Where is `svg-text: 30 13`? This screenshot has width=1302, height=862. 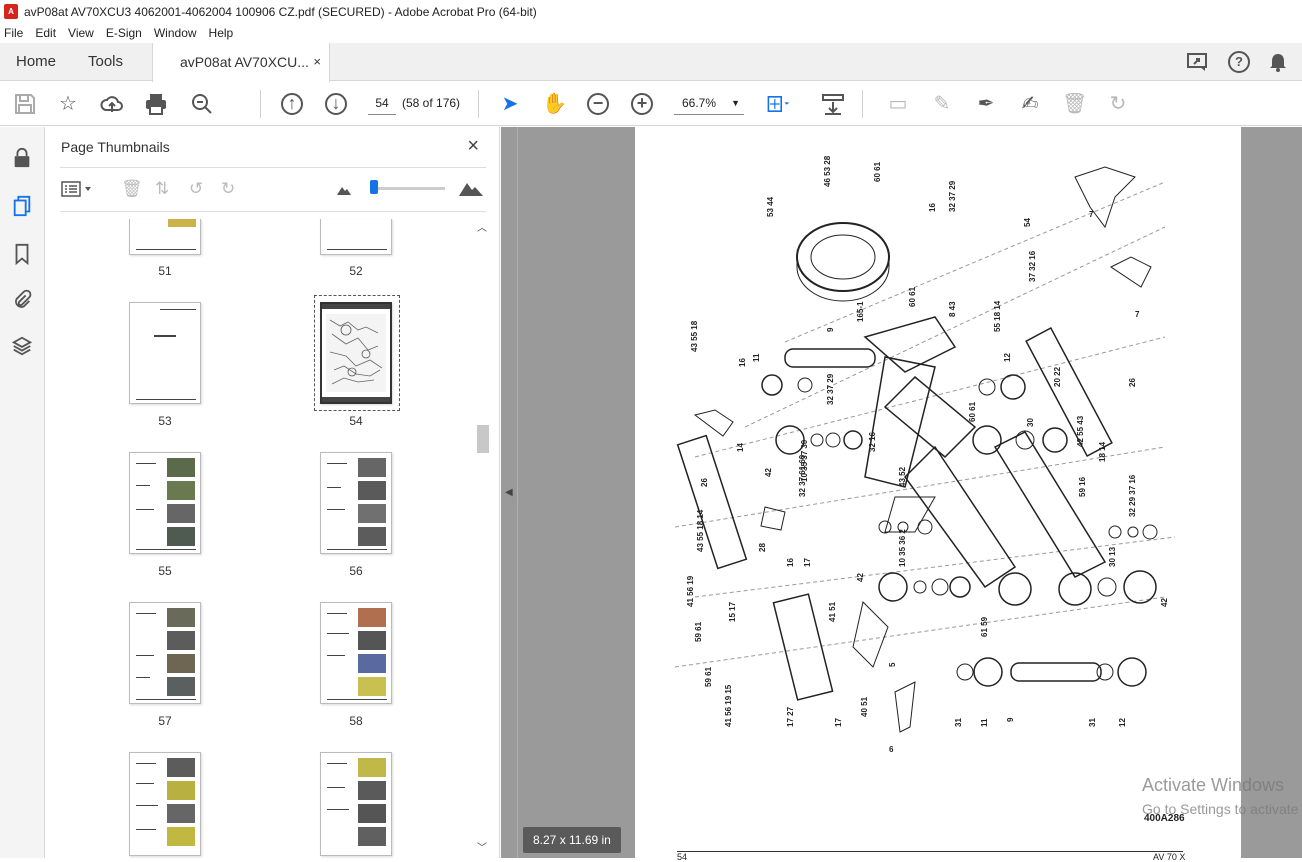
svg-text: 30 13 is located at coordinates (1112, 556).